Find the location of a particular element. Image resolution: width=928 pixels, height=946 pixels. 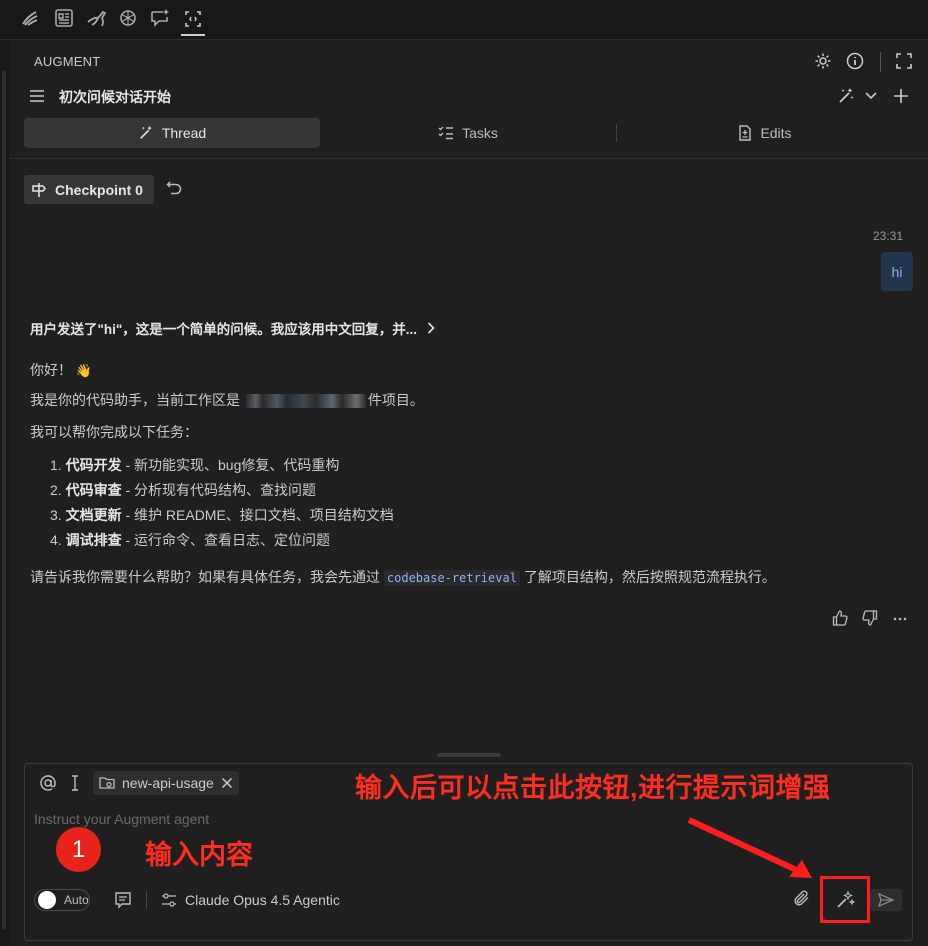

revert-checkpoint-icon is located at coordinates (175, 189).